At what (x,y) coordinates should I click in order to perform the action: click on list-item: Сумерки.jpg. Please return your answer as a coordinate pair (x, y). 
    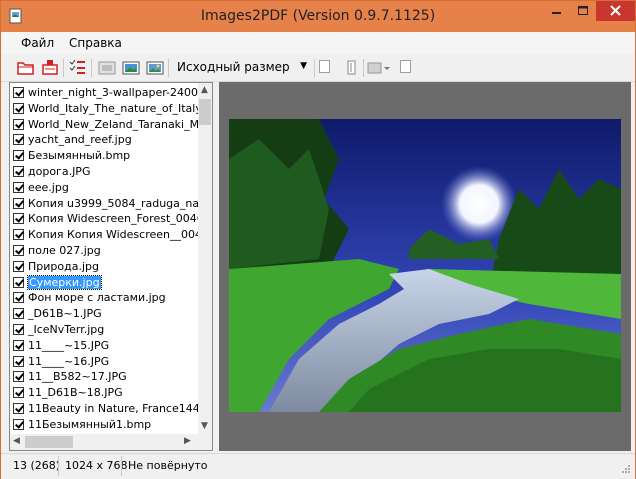
    Looking at the image, I should click on (105, 282).